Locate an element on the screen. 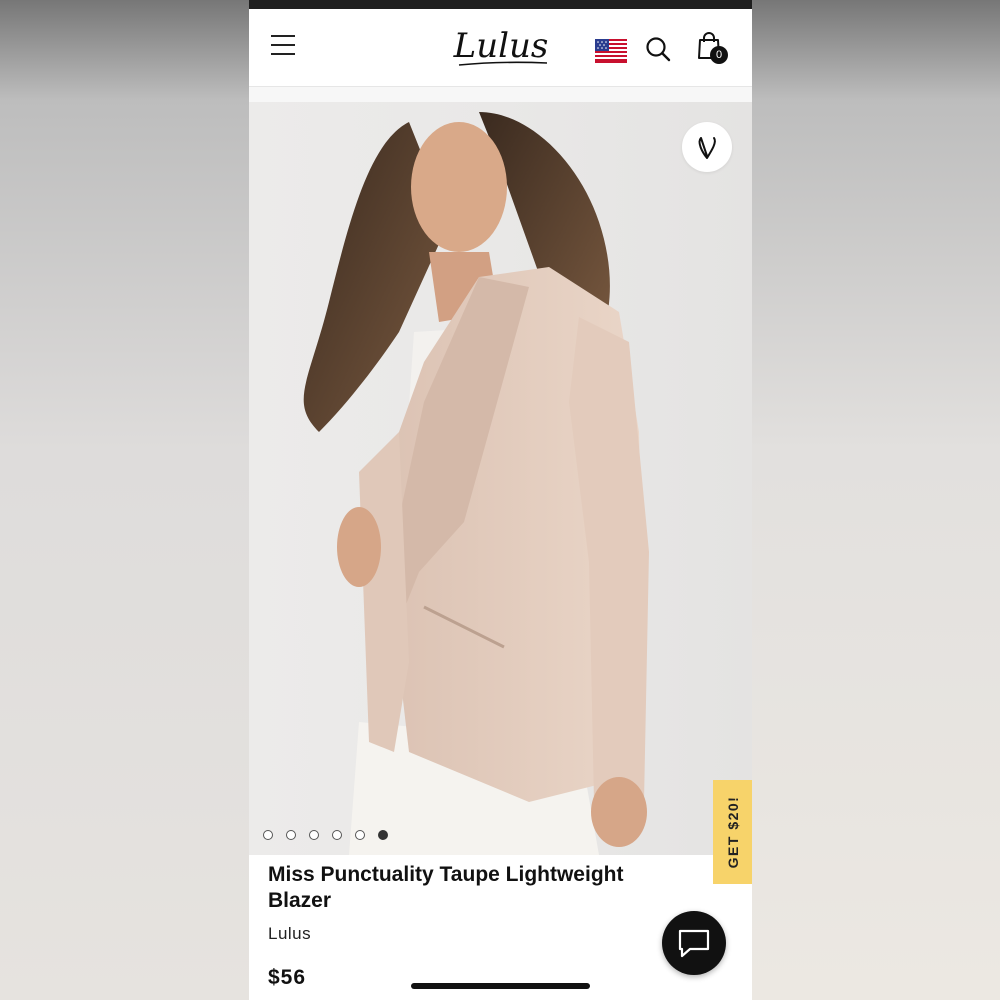 The width and height of the screenshot is (1000, 1000). menu-button is located at coordinates (285, 47).